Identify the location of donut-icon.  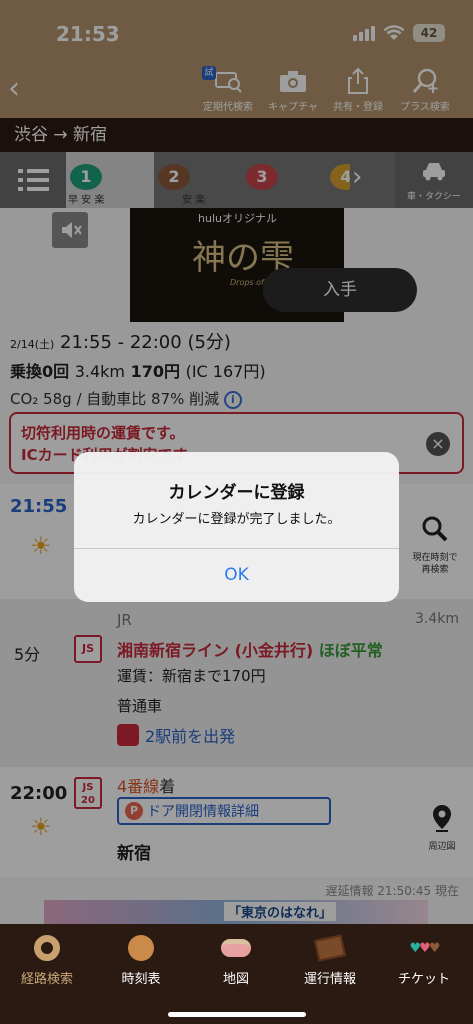
(47, 948).